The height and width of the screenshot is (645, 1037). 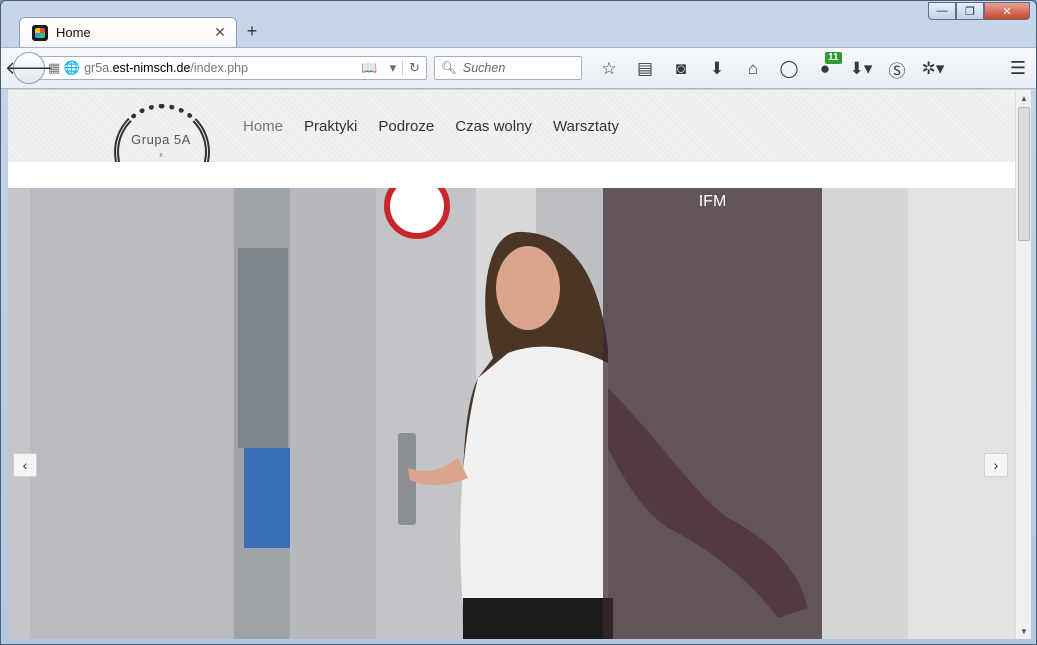 I want to click on url-bar-actions: 📖 ▾ ↻, so click(x=390, y=68).